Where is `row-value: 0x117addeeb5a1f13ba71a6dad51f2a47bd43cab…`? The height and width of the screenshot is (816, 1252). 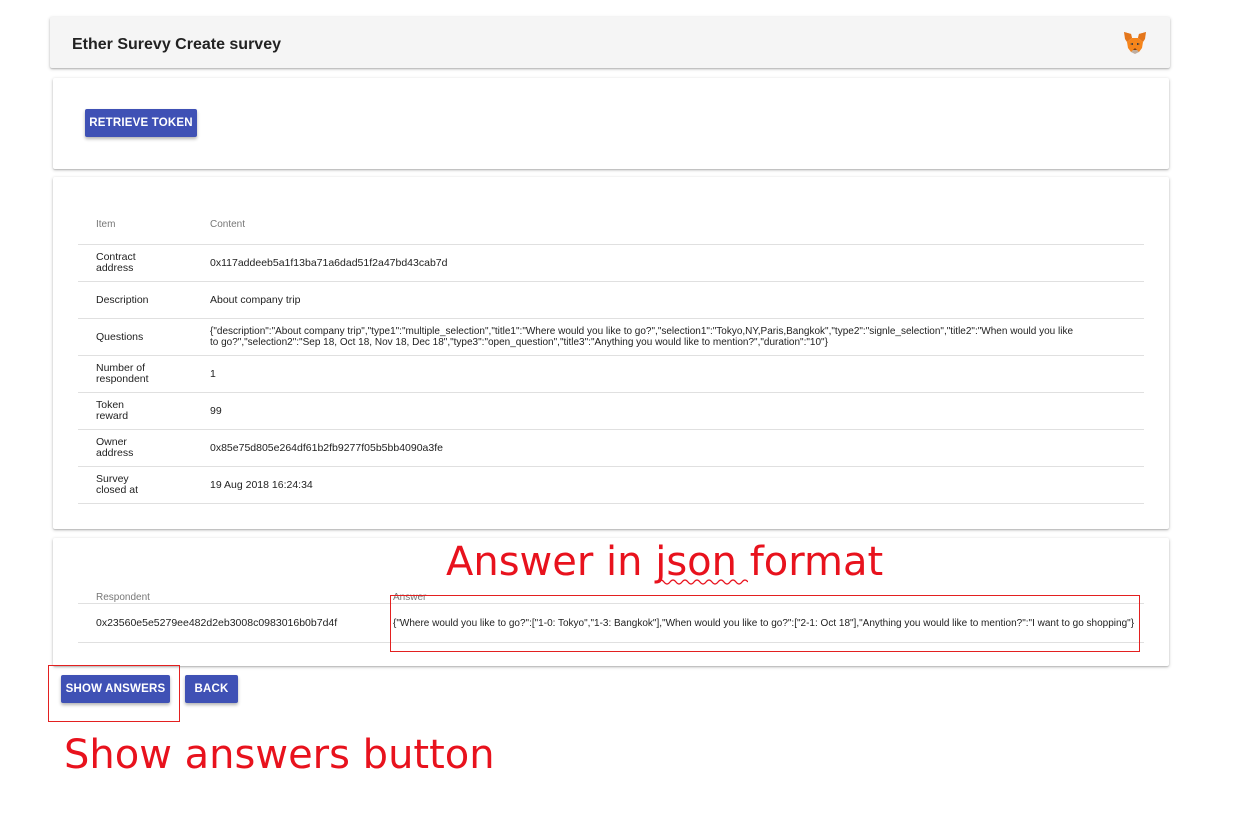 row-value: 0x117addeeb5a1f13ba71a6dad51f2a47bd43cab… is located at coordinates (677, 263).